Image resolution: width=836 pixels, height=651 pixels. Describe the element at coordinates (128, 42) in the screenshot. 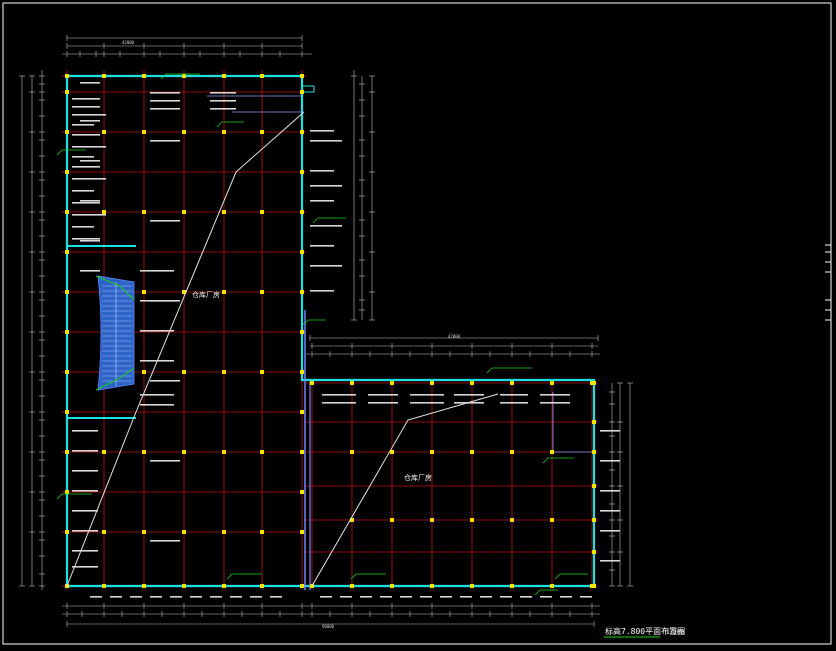

I see `top-total-dimension: 42000` at that location.